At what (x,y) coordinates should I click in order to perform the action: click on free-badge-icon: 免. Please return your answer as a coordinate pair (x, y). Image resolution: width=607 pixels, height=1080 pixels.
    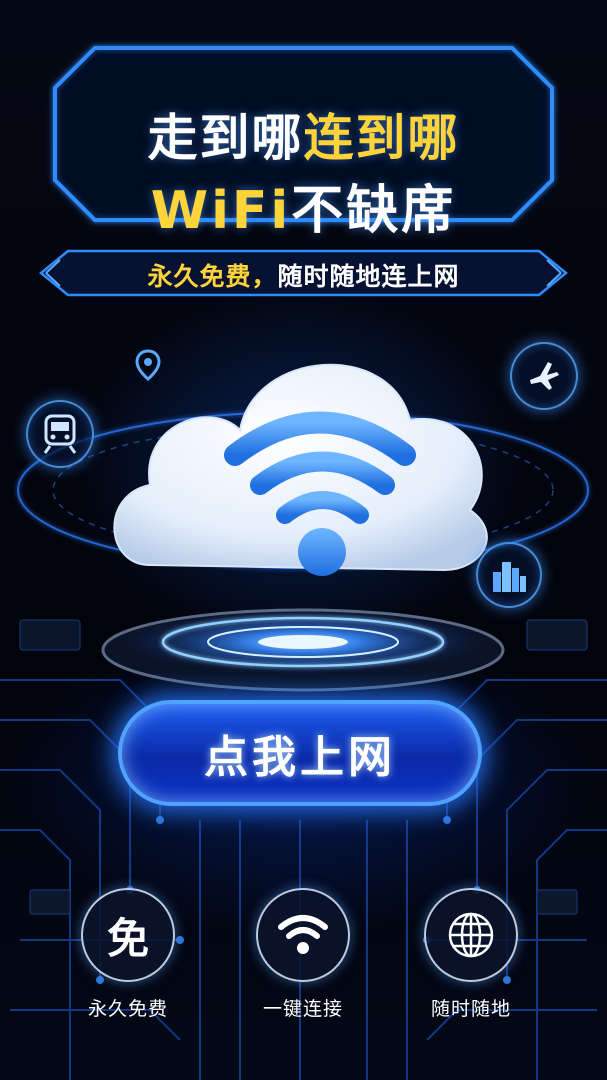
    Looking at the image, I should click on (128, 935).